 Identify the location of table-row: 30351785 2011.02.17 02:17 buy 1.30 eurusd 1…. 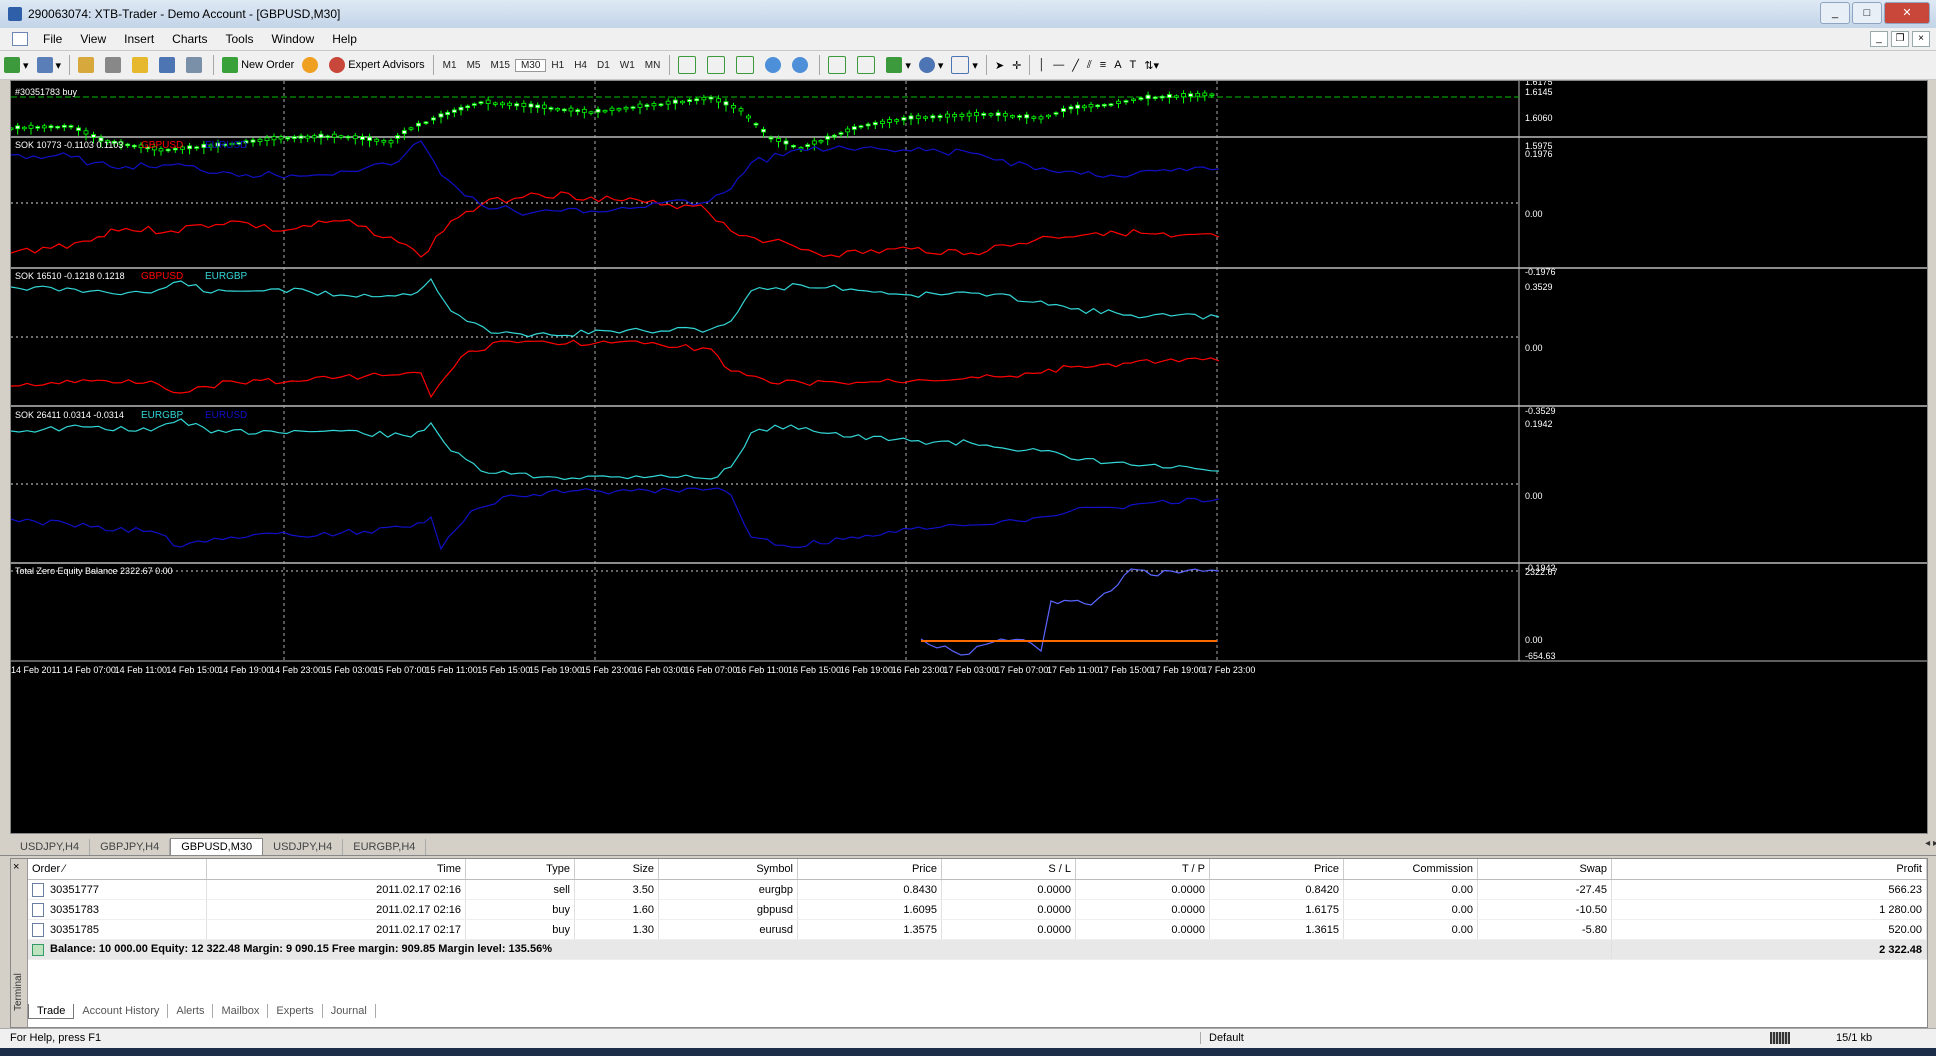
(977, 929).